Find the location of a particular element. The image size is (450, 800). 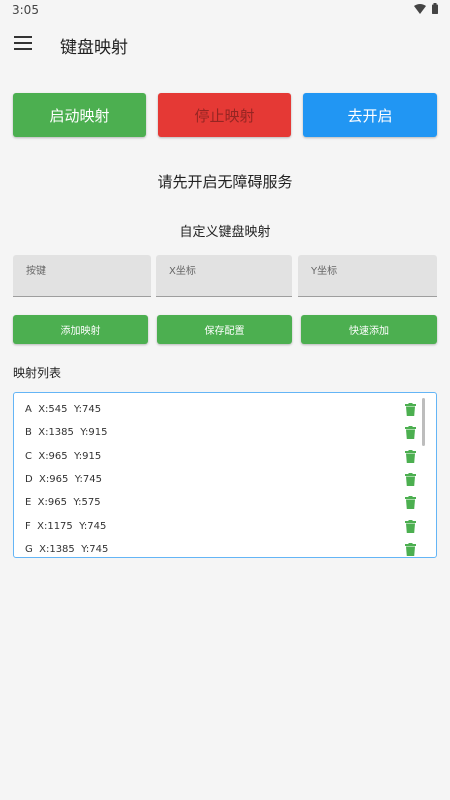

mapping-text: F X:1175 Y:745 is located at coordinates (66, 526).